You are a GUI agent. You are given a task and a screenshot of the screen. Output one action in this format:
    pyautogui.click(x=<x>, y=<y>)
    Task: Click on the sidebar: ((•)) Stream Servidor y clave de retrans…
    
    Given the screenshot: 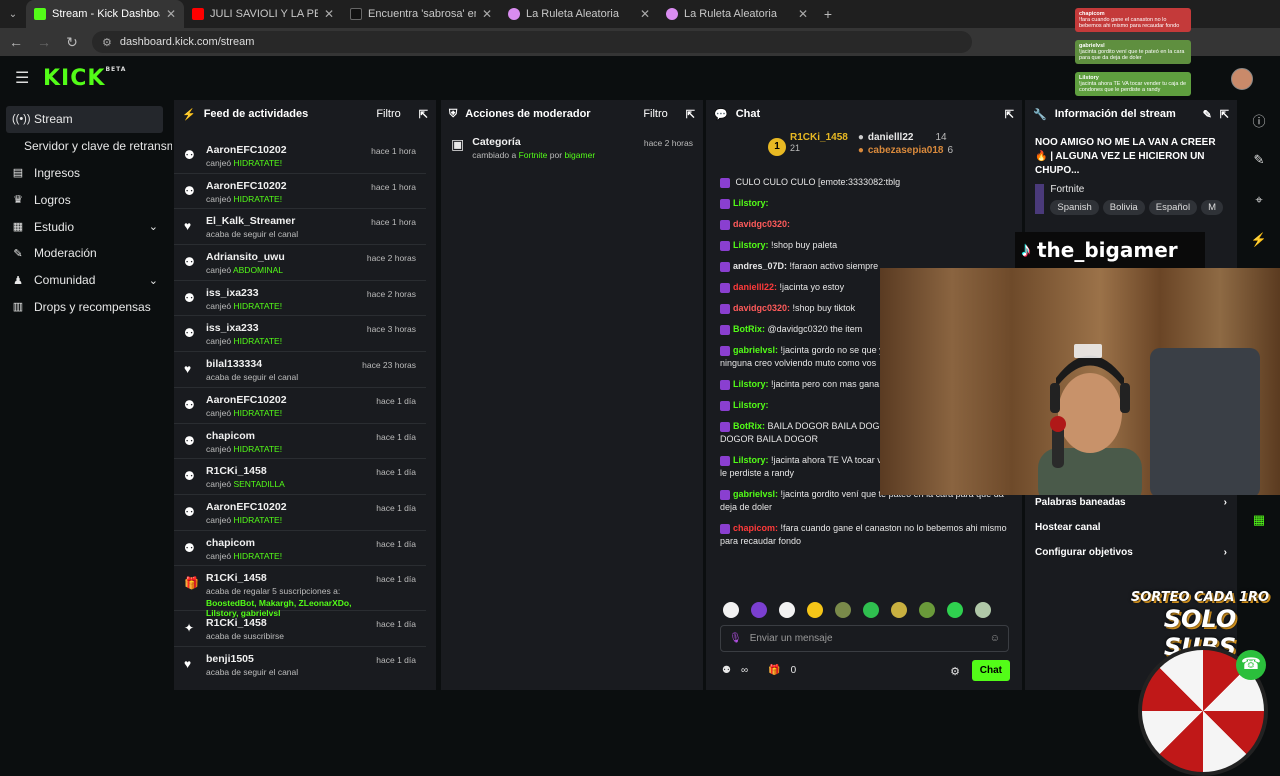 What is the action you would take?
    pyautogui.click(x=86, y=410)
    